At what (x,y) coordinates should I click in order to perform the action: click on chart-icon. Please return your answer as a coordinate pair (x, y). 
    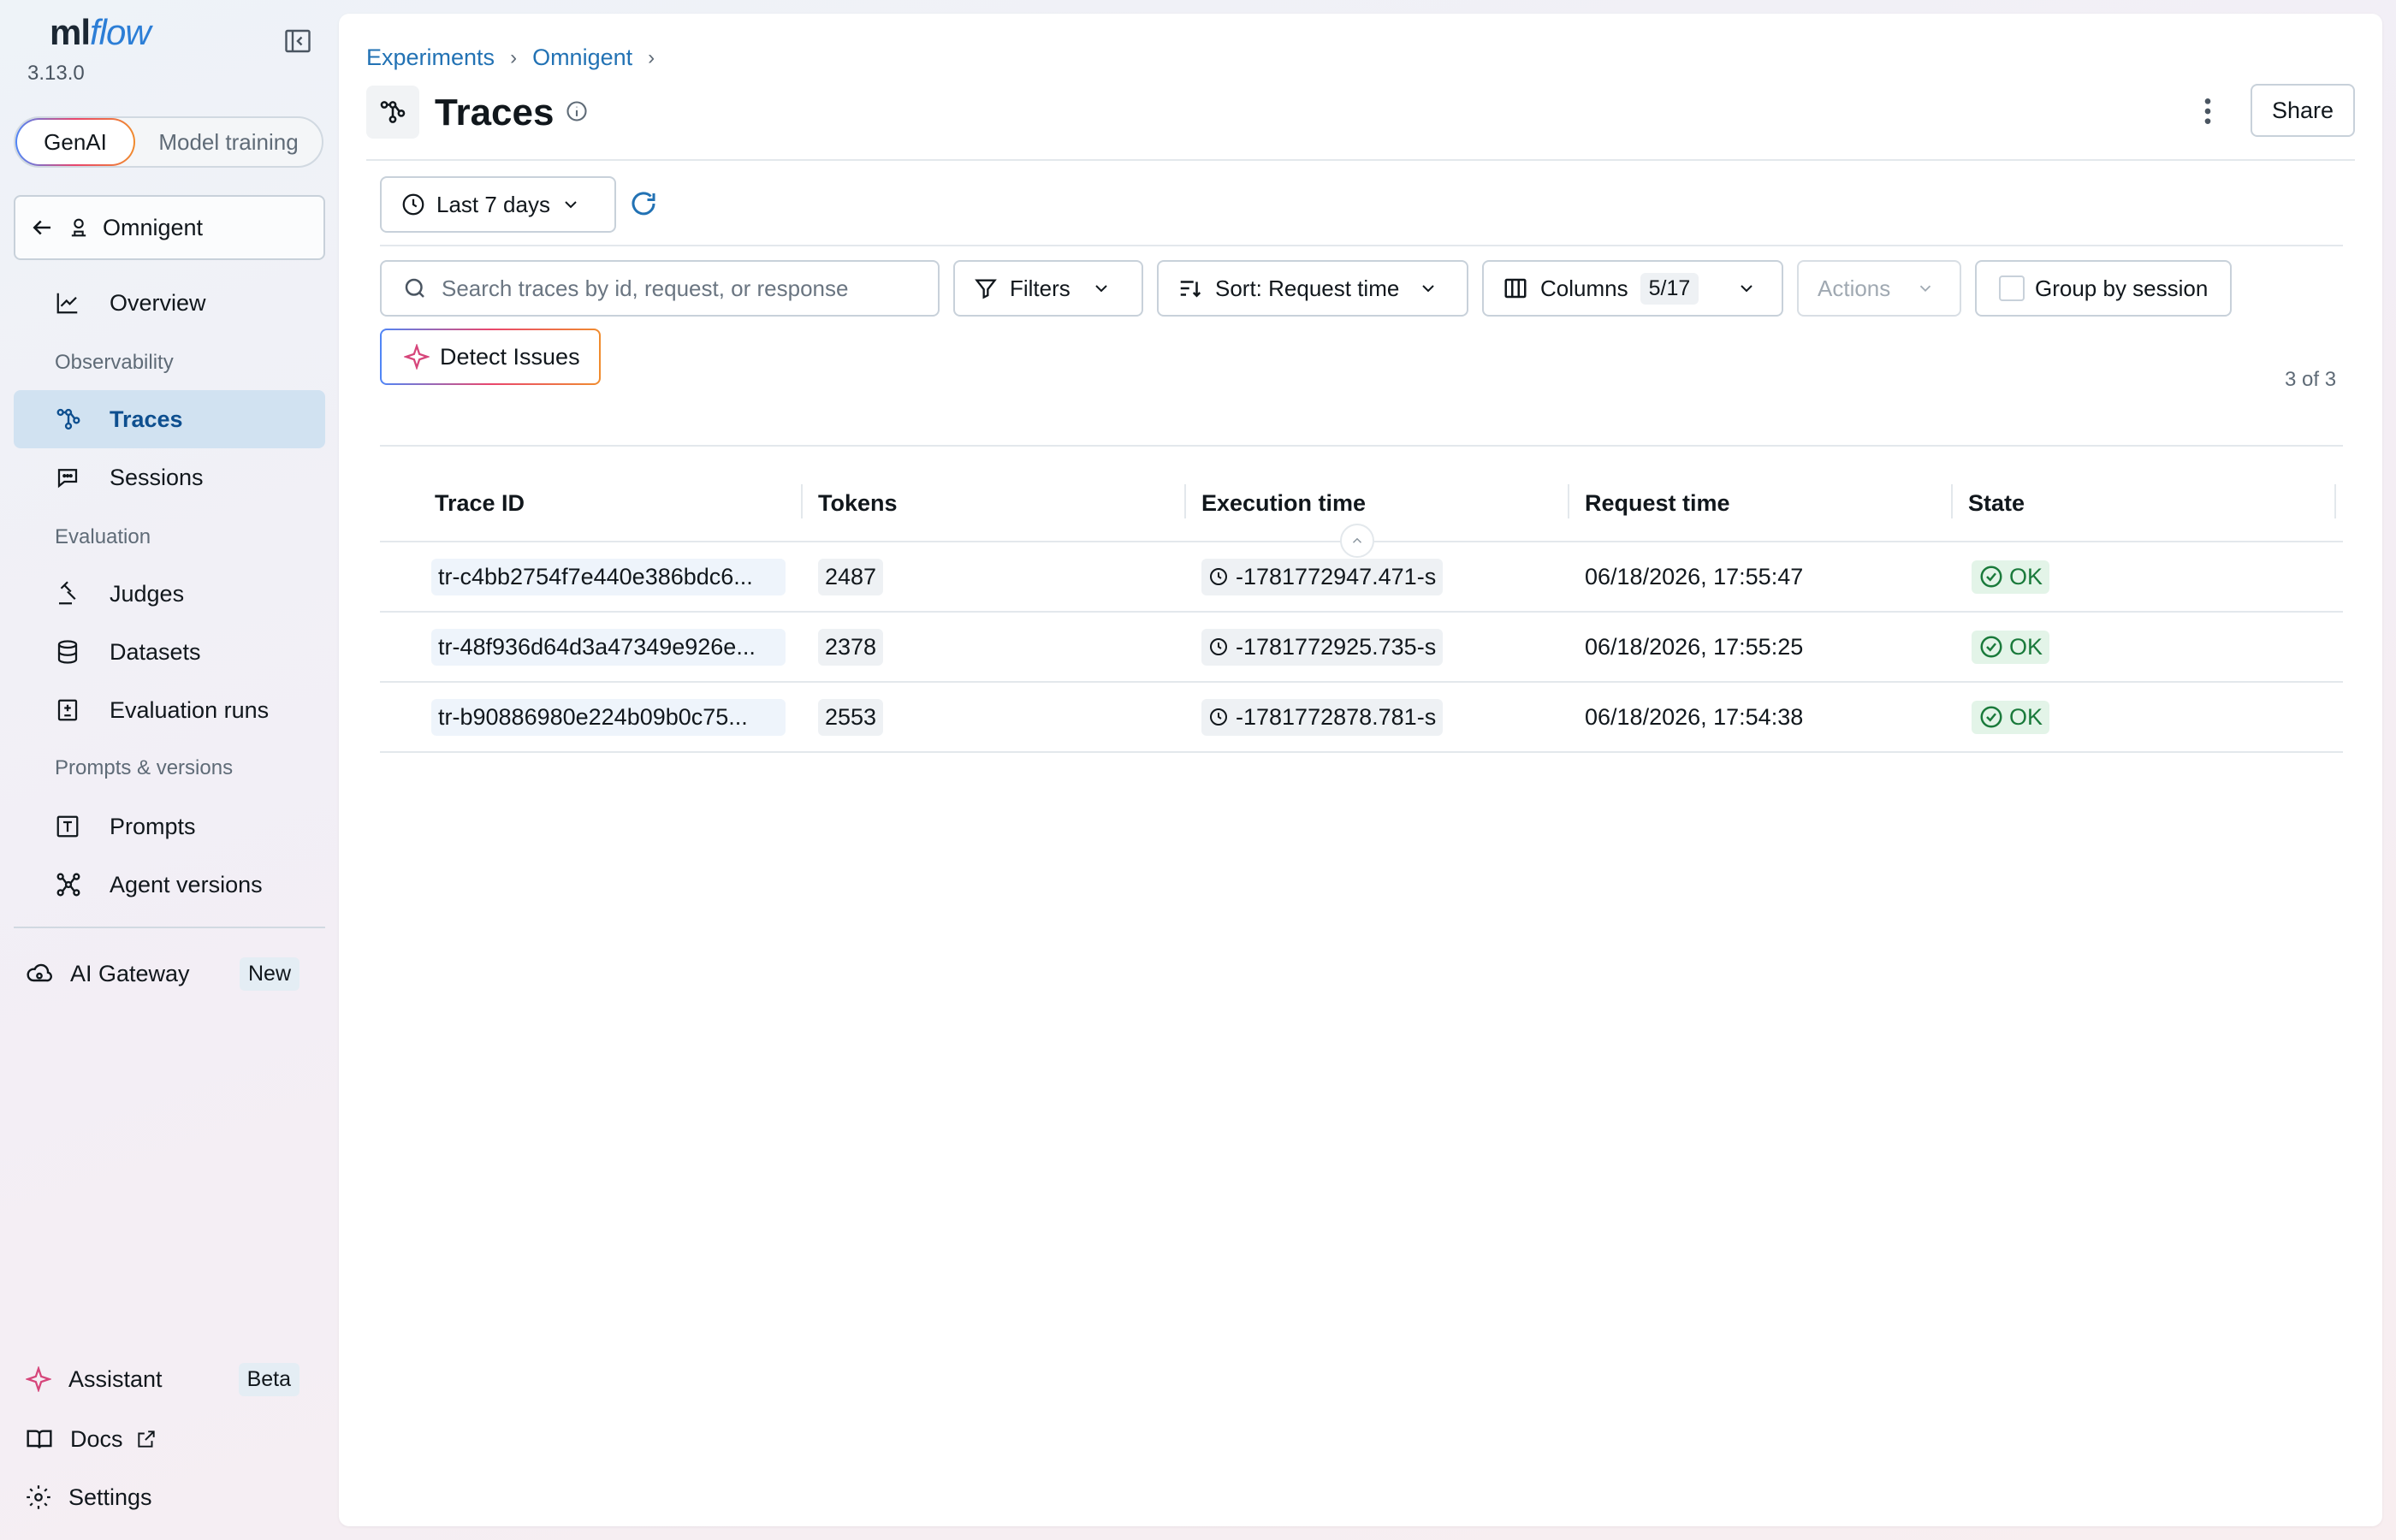
    Looking at the image, I should click on (67, 303).